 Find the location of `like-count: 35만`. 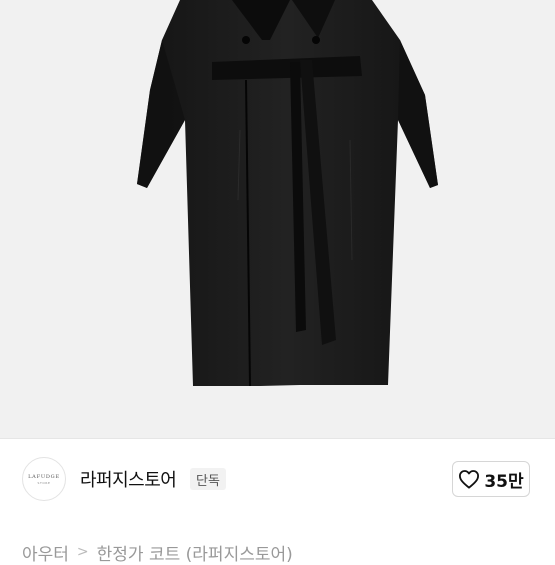

like-count: 35만 is located at coordinates (504, 481).